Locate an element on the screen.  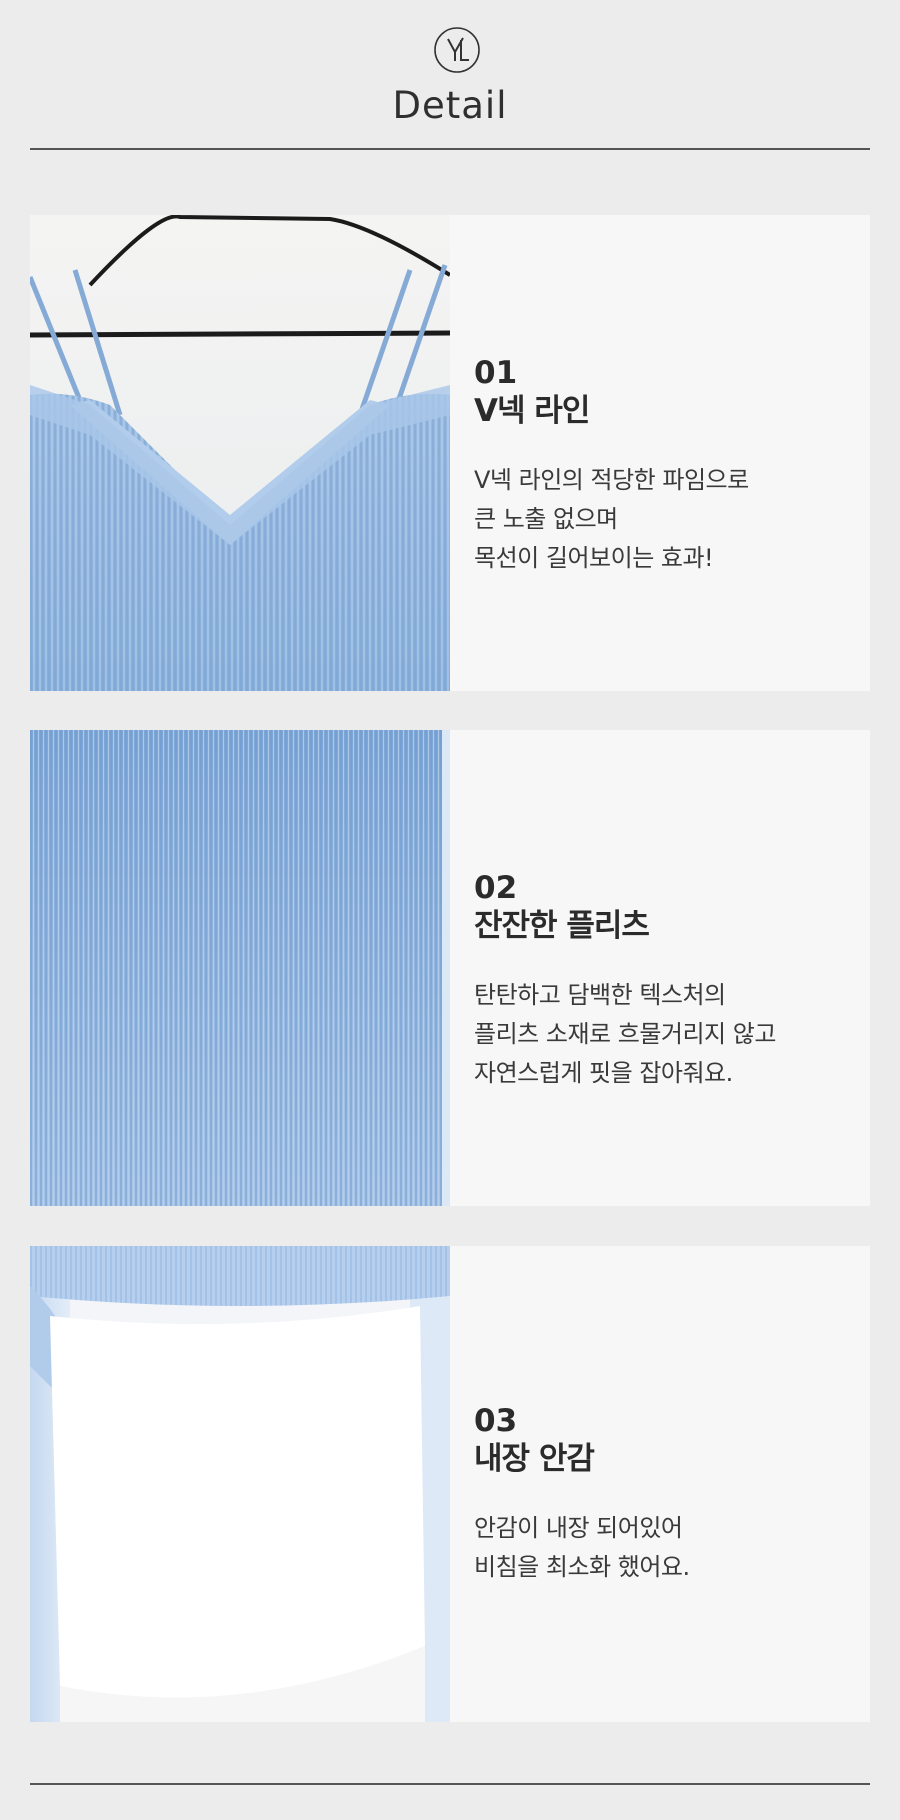
pleats-texture-photo is located at coordinates (240, 968).